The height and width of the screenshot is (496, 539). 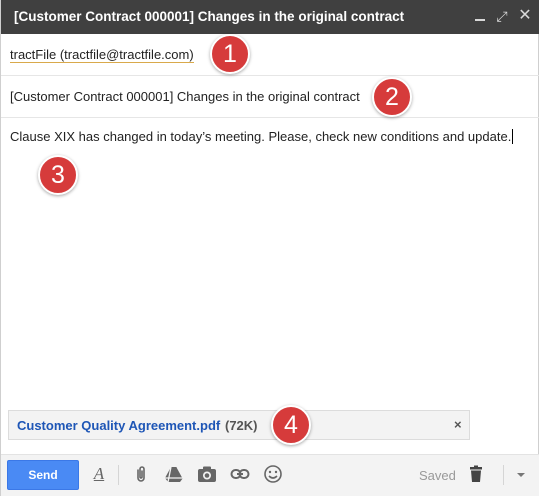 I want to click on to-field: tractFile (tractfile@tractfile.com), so click(x=270, y=55).